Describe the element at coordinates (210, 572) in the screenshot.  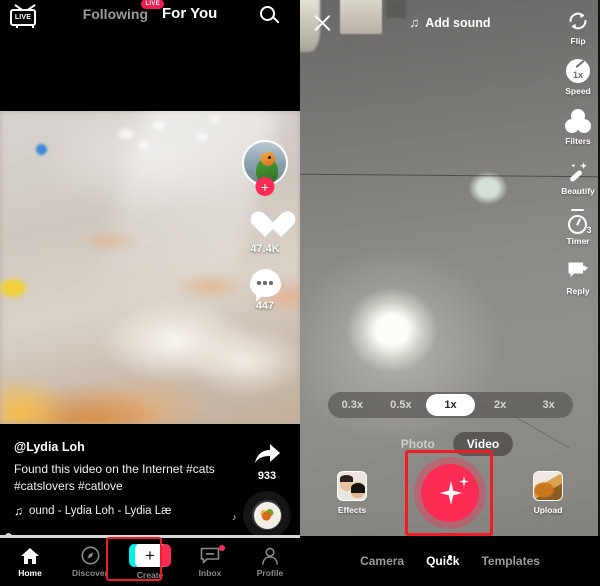
I see `nav-label-inbox: Inbox` at that location.